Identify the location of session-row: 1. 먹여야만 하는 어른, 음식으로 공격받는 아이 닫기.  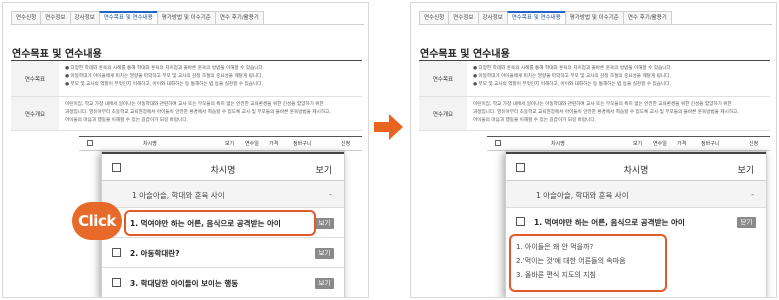
(636, 221).